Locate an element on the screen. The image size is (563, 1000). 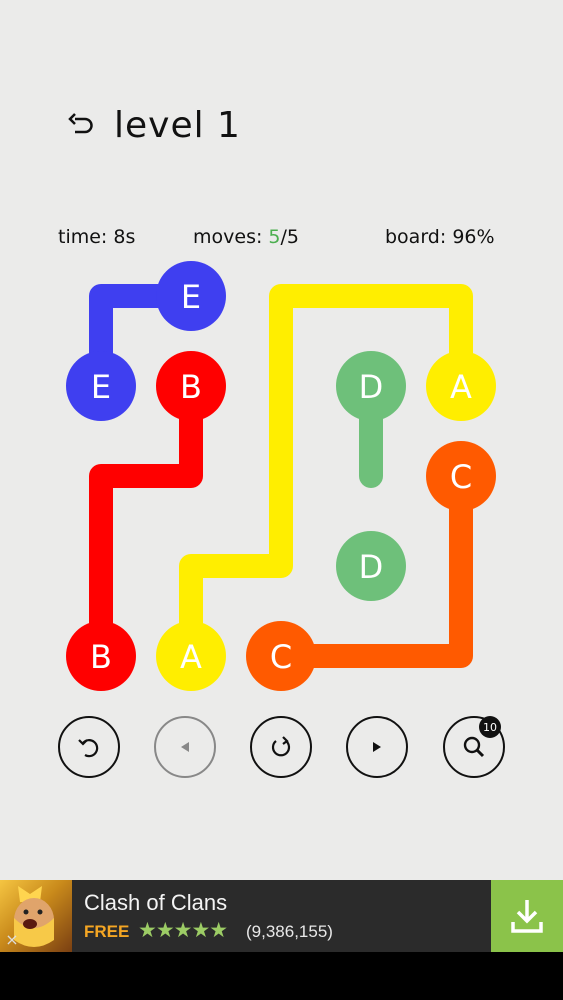
path-b is located at coordinates (146, 521).